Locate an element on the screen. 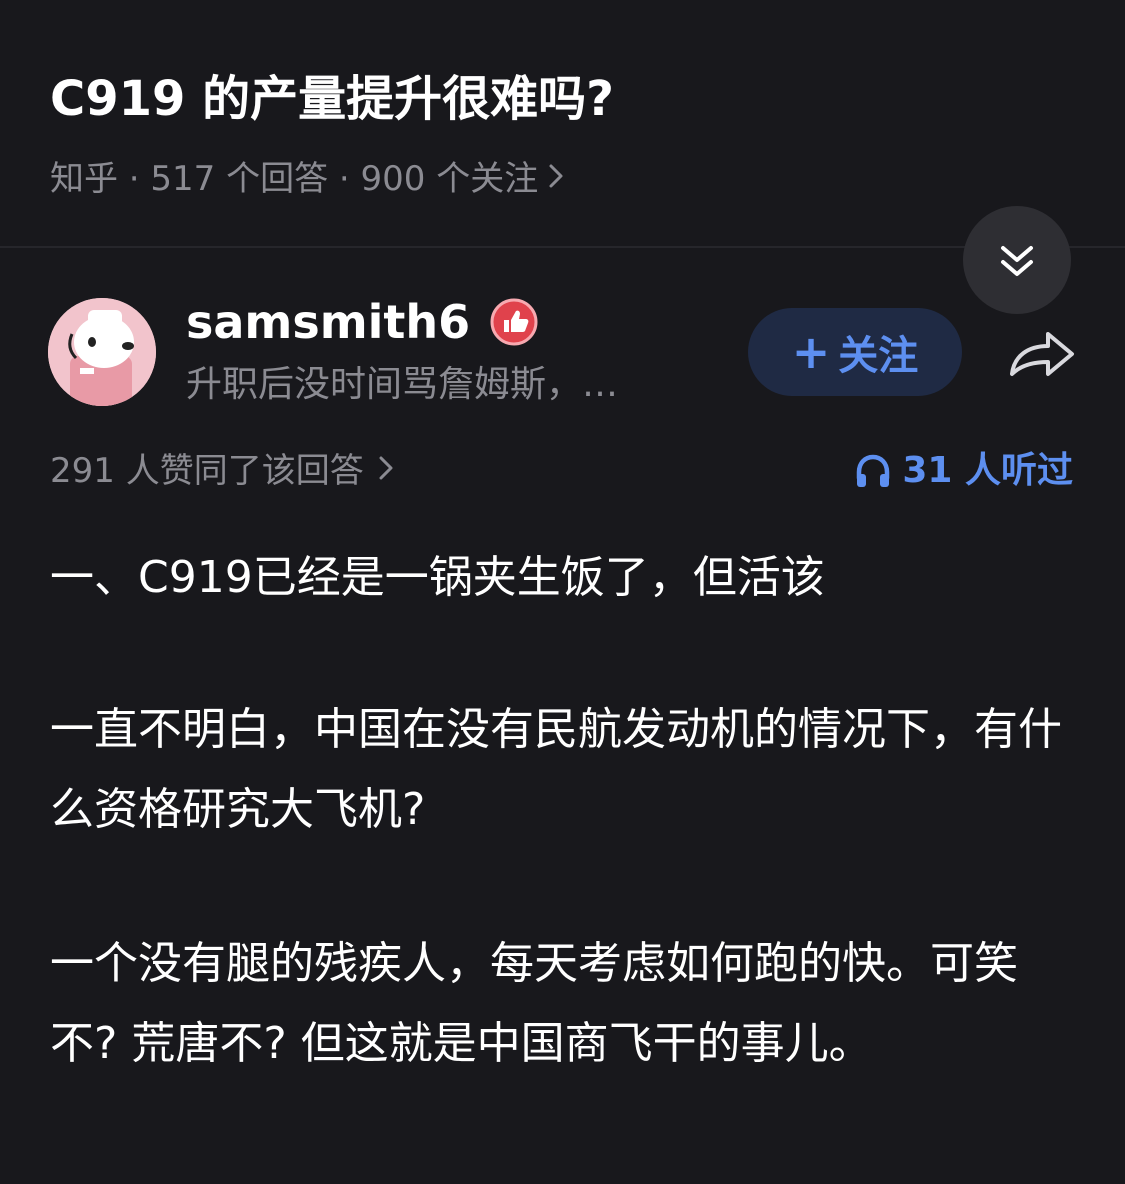 This screenshot has width=1125, height=1184. listen-count: 31 人听过 is located at coordinates (987, 470).